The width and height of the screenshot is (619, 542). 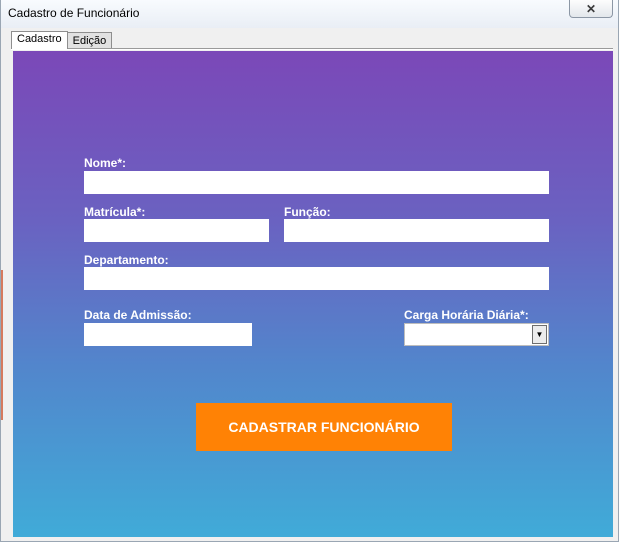 What do you see at coordinates (312, 49) in the screenshot?
I see `tab-divider` at bounding box center [312, 49].